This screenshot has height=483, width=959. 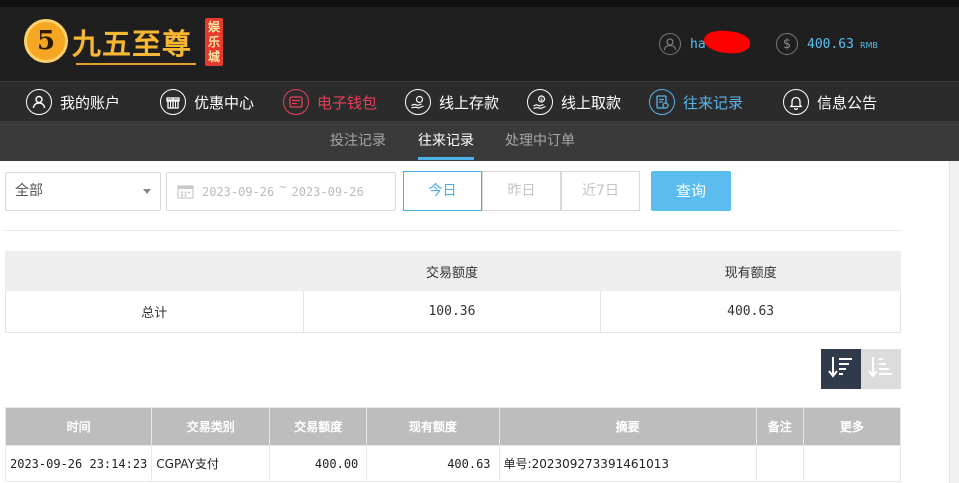 What do you see at coordinates (211, 463) in the screenshot?
I see `cell-type: CGPAY支付` at bounding box center [211, 463].